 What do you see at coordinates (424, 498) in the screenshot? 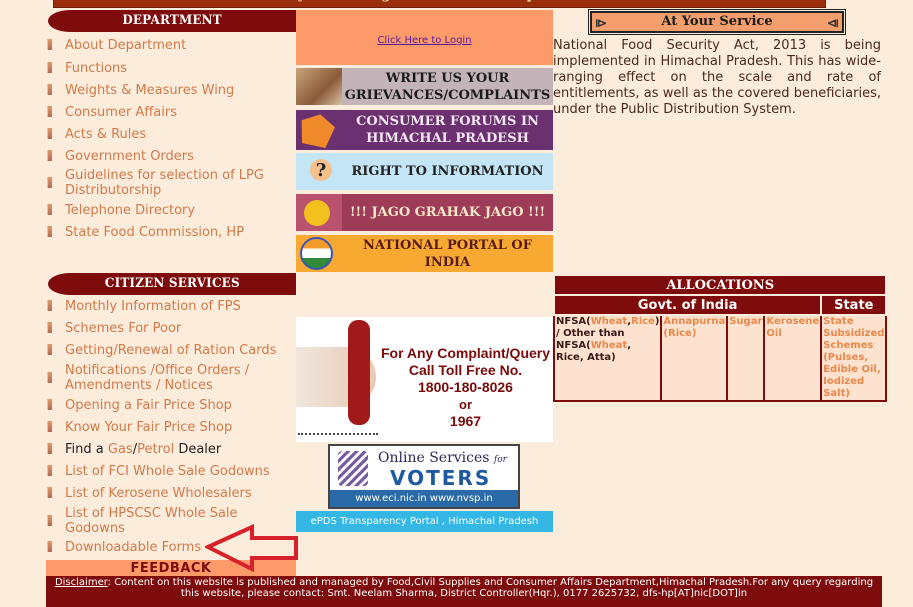
I see `voters-urls: www.eci.nic.in www.nvsp.in` at bounding box center [424, 498].